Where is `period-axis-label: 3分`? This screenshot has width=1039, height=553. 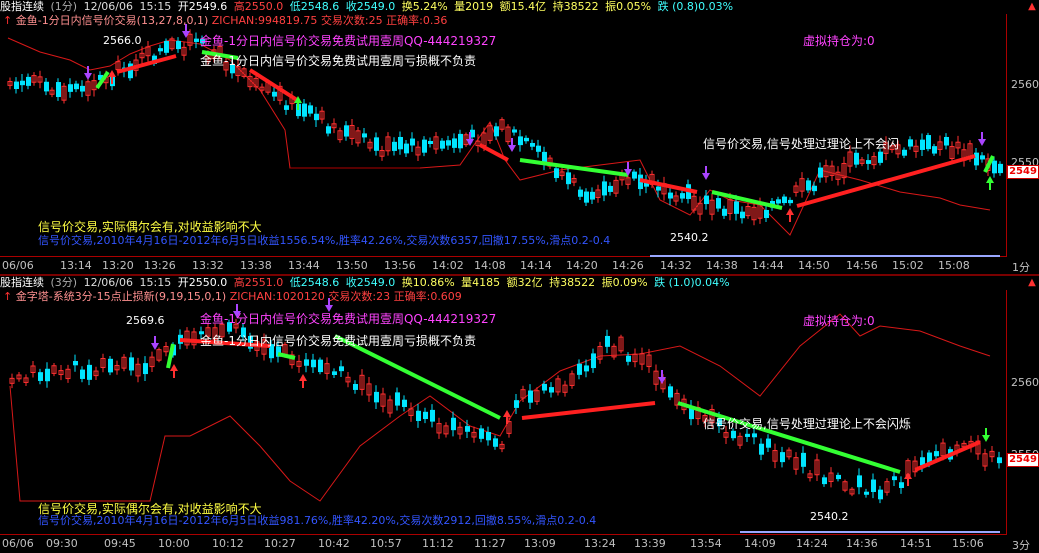 period-axis-label: 3分 is located at coordinates (1021, 545).